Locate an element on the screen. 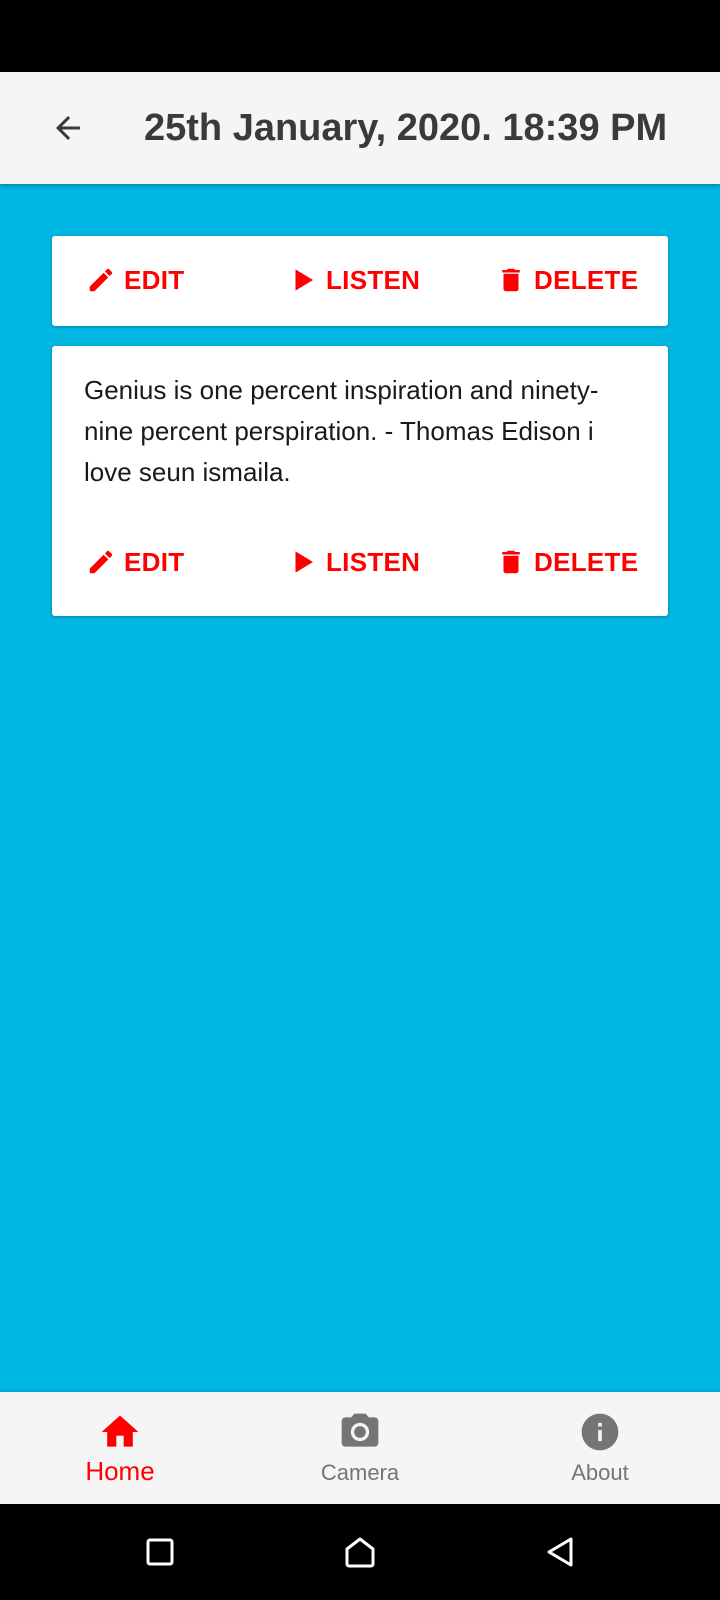 The width and height of the screenshot is (720, 1600). page-title: 25th January, 2020. 18:39 PM is located at coordinates (406, 128).